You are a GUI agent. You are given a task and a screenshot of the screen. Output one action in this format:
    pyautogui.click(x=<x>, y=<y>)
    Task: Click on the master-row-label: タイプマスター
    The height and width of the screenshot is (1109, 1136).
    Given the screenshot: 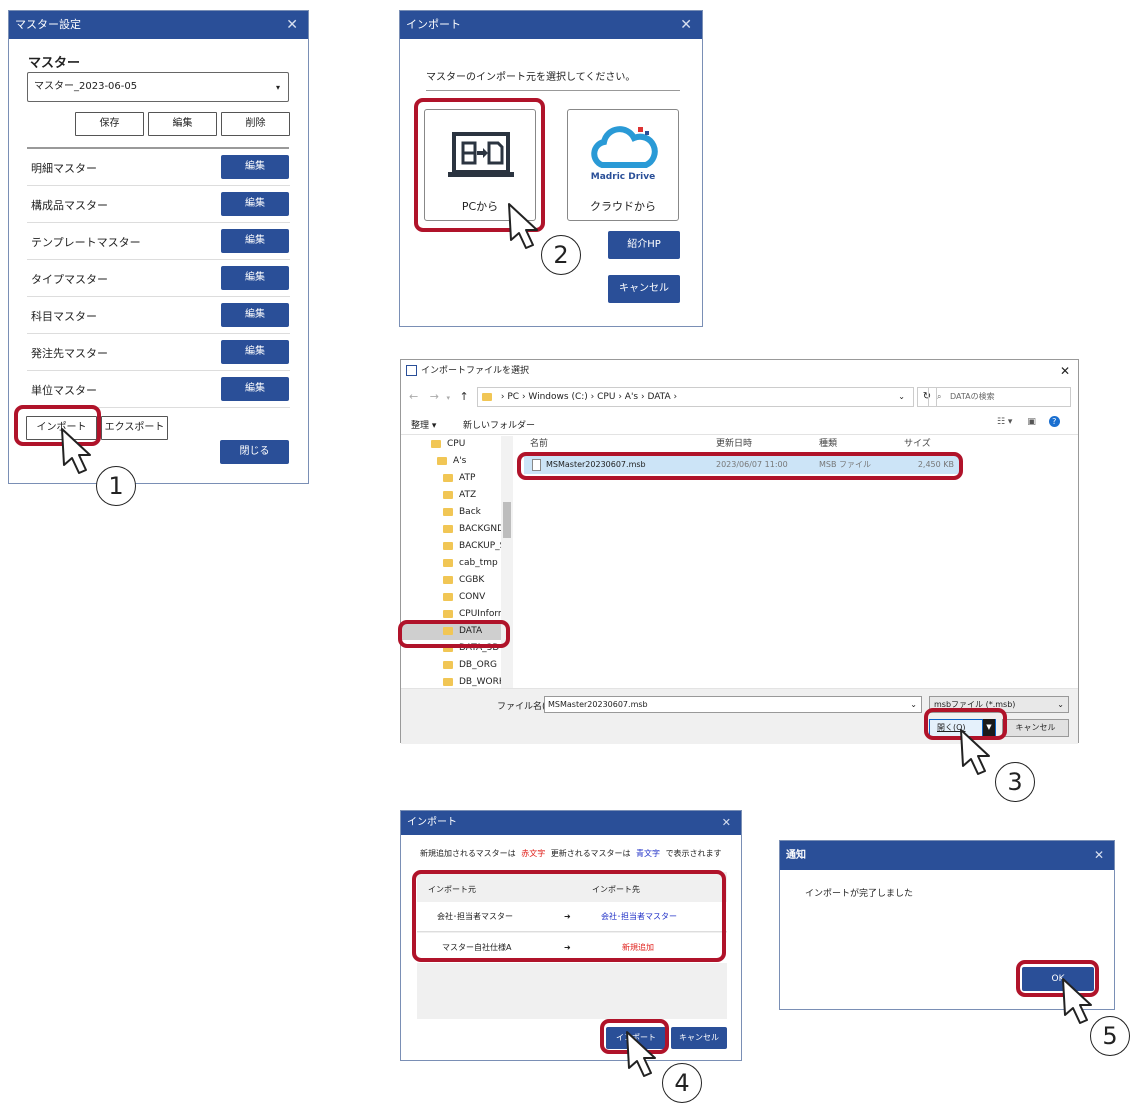 What is the action you would take?
    pyautogui.click(x=69, y=279)
    